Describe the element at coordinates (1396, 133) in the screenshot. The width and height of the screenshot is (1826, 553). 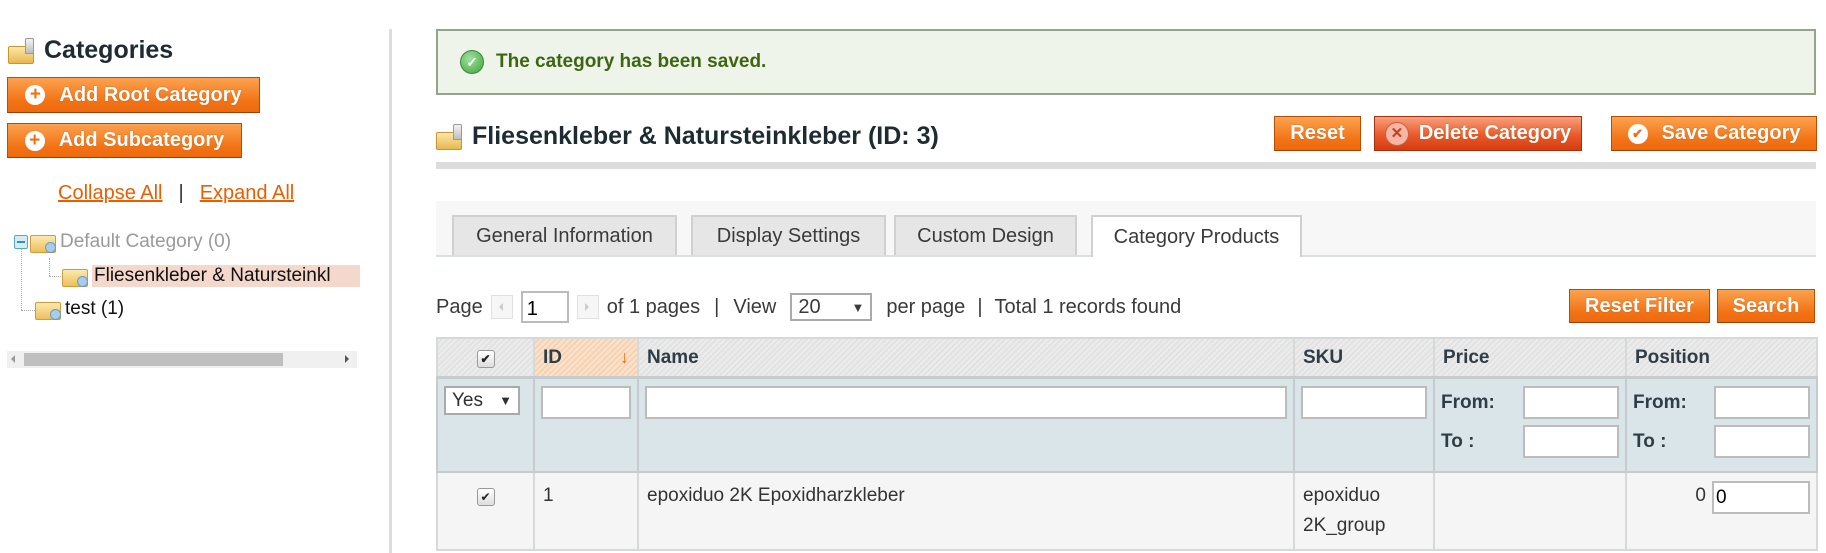
I see `delete-x-icon: ✕` at that location.